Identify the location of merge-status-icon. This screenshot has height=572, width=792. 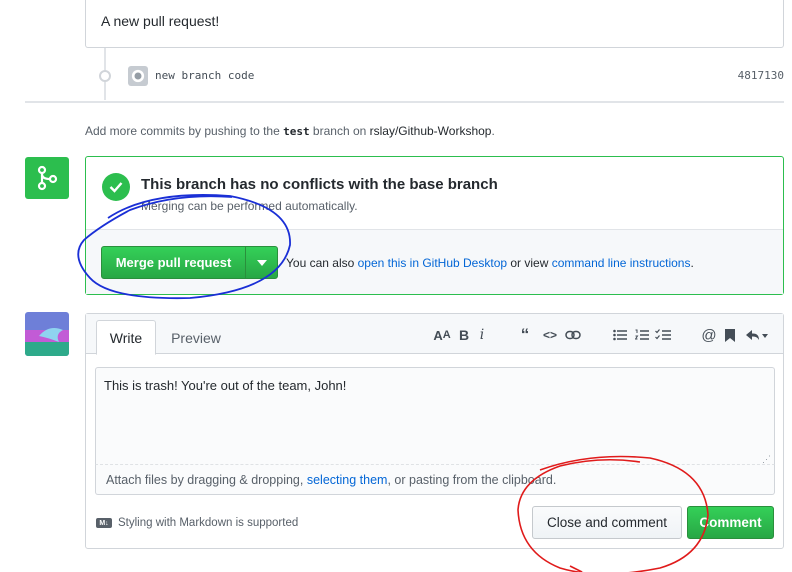
(47, 178).